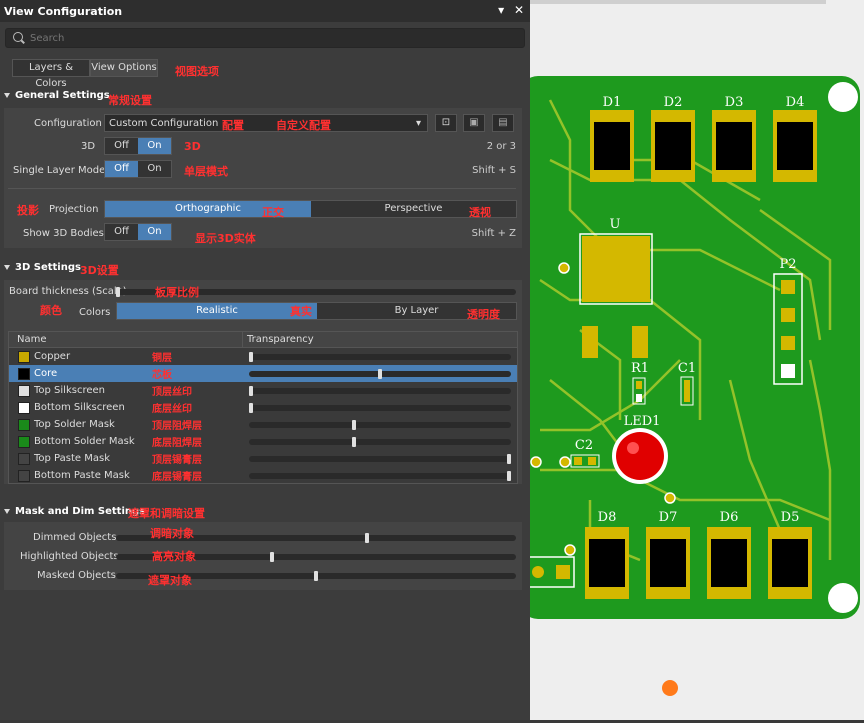  I want to click on table-row: Top Solder Mask 顶层阻焊层, so click(263, 424).